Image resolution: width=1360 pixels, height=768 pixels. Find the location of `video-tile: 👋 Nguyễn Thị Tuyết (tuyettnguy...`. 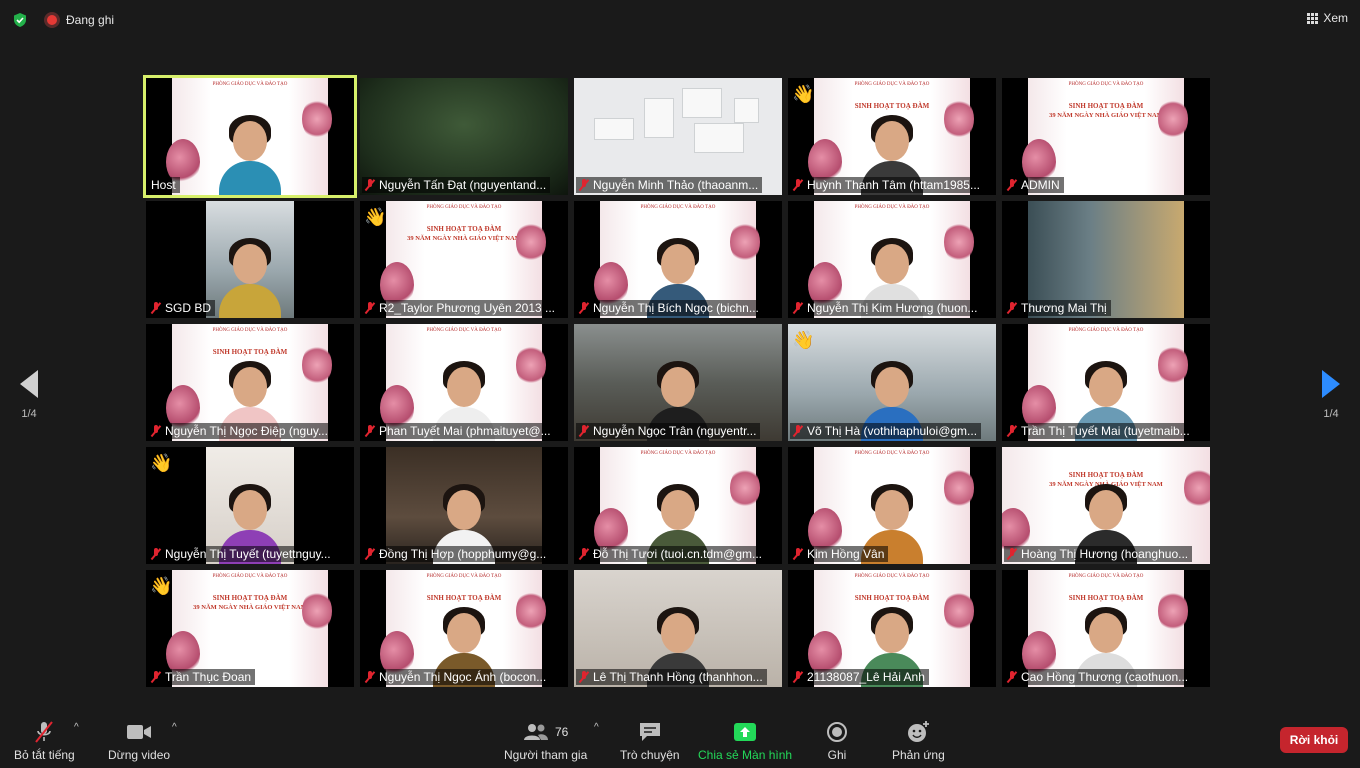

video-tile: 👋 Nguyễn Thị Tuyết (tuyettnguy... is located at coordinates (250, 505).